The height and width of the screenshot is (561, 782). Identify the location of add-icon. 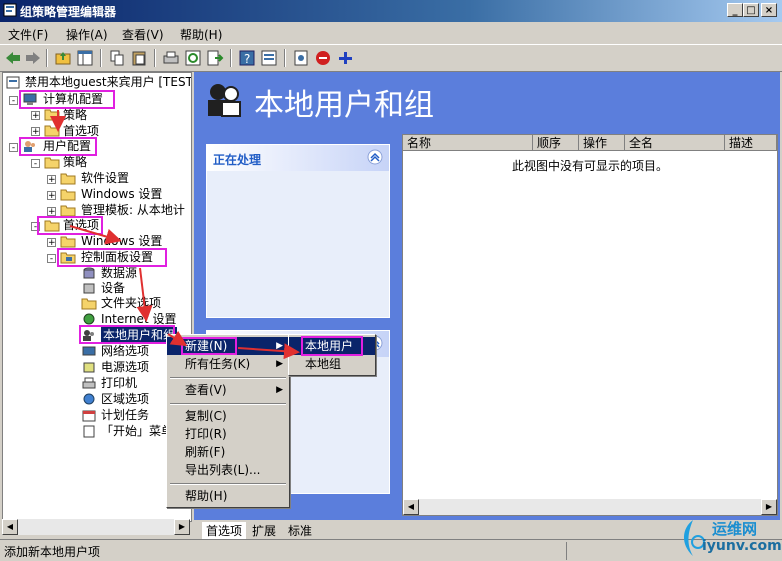
(345, 58).